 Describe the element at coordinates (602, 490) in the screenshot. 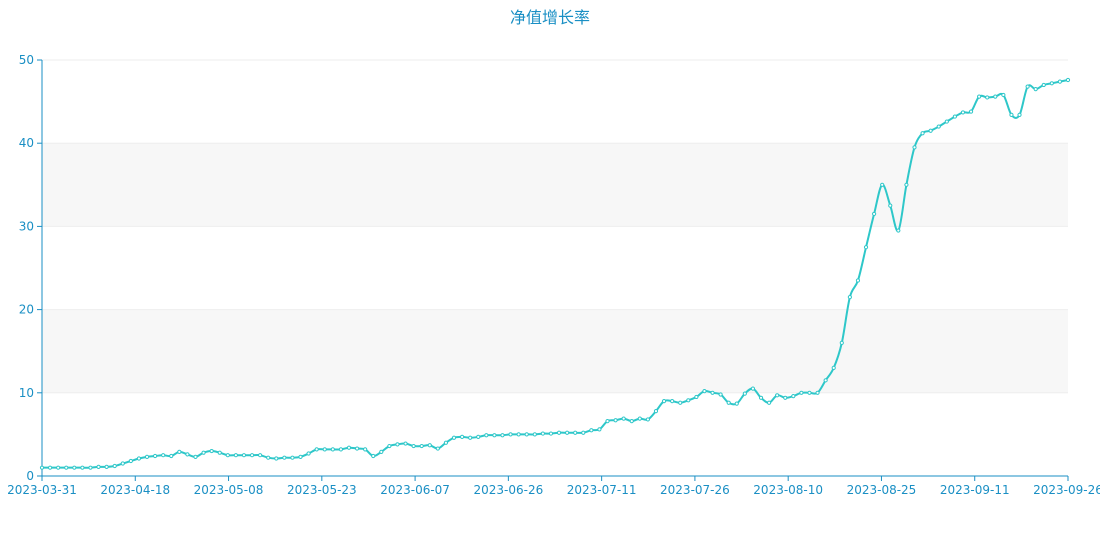

I see `x-tick-label: 2023-07-11` at that location.